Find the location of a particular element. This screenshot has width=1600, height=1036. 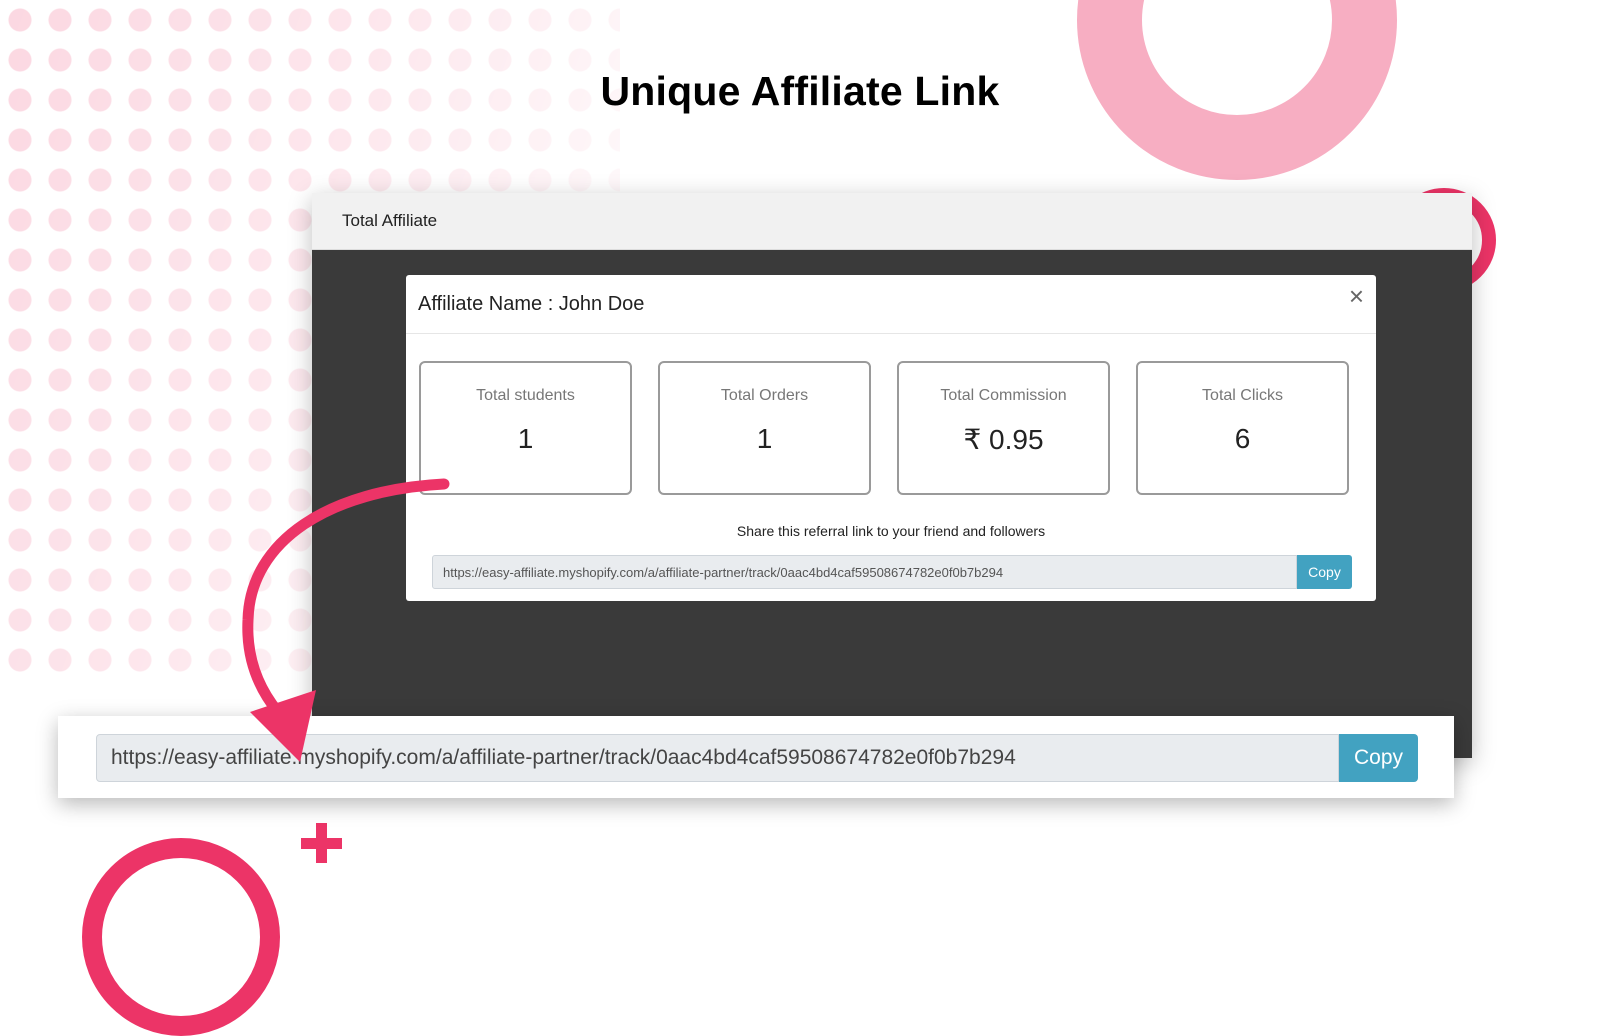

zoomed-link-panel: Copy is located at coordinates (756, 757).